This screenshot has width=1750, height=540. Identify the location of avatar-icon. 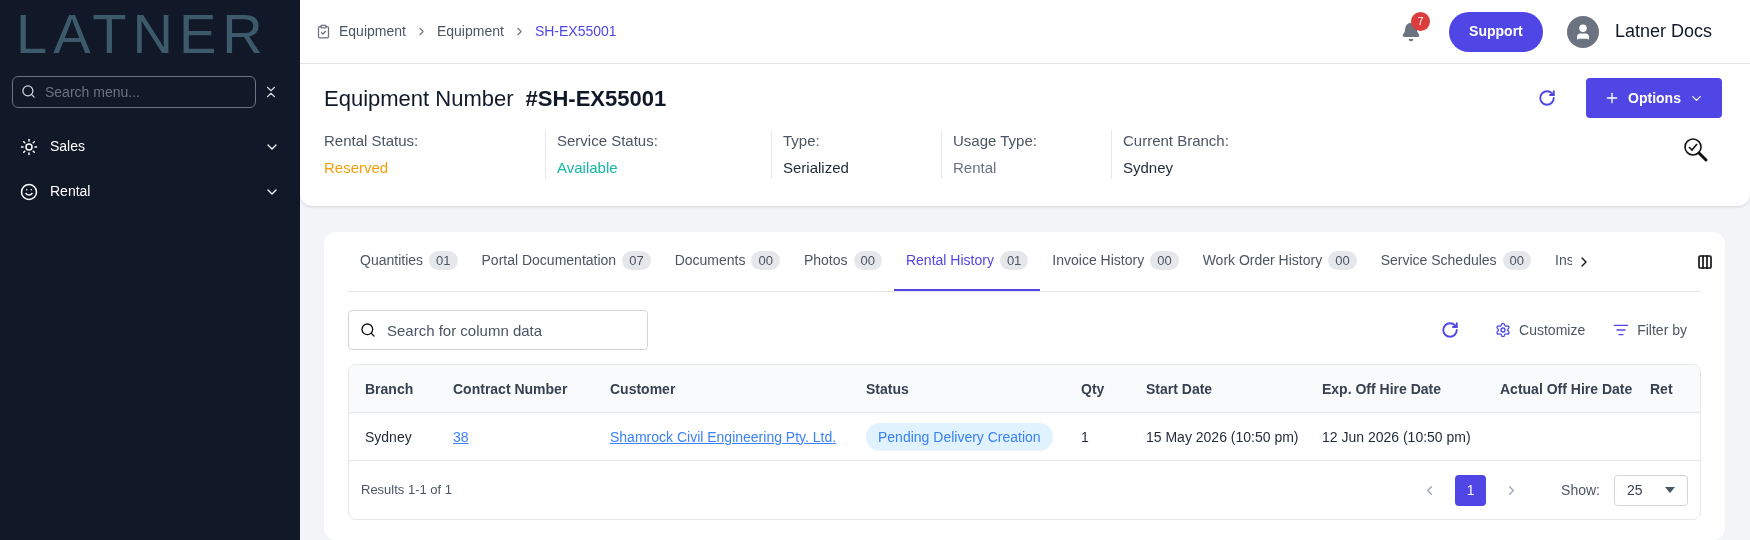
(1582, 31).